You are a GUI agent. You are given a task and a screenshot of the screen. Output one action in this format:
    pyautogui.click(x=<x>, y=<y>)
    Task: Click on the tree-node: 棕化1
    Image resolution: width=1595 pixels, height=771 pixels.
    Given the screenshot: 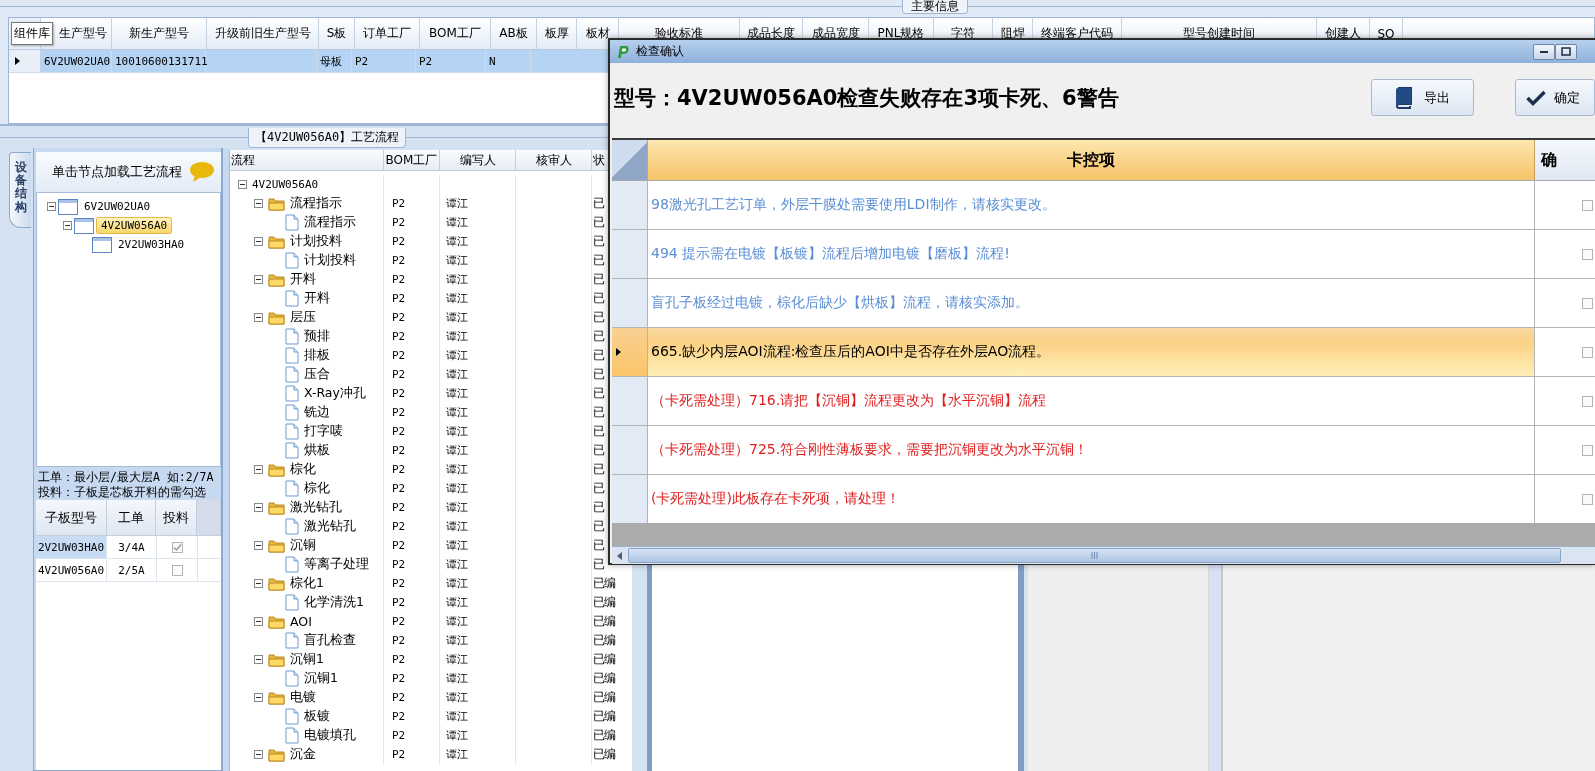 What is the action you would take?
    pyautogui.click(x=307, y=583)
    